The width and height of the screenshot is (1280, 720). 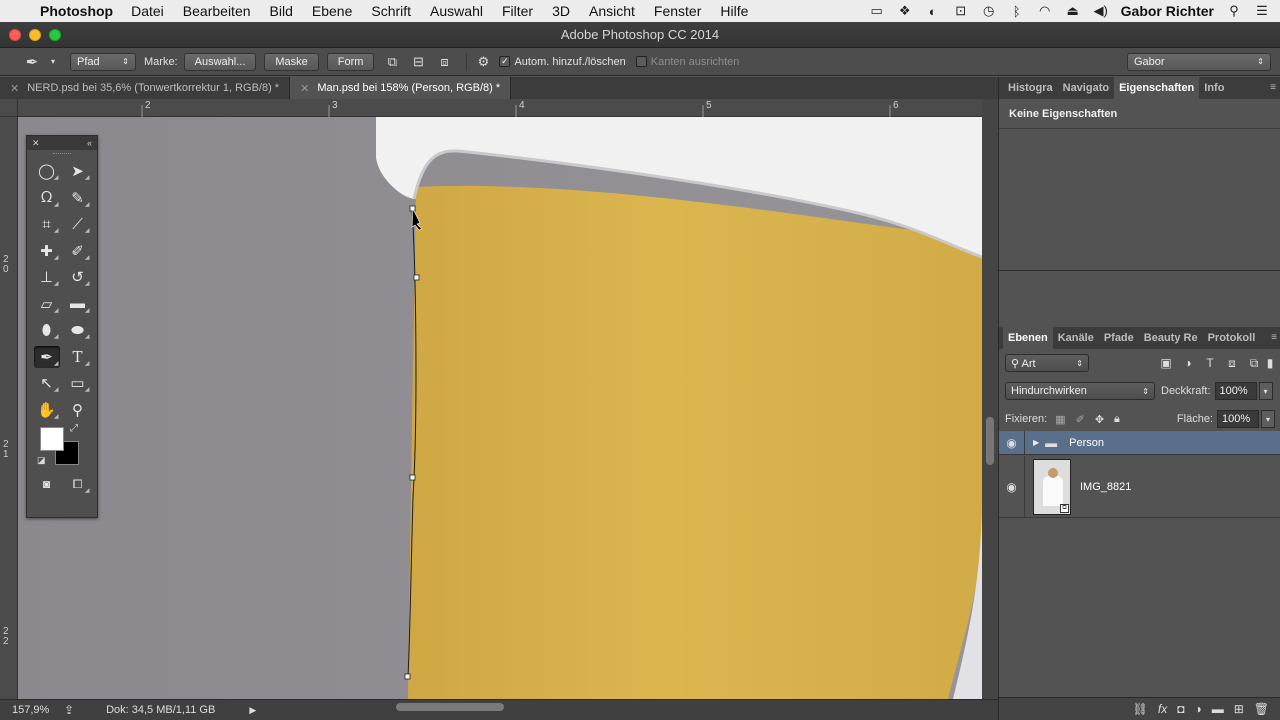 What do you see at coordinates (332, 11) in the screenshot?
I see `menu-ebene: Ebene` at bounding box center [332, 11].